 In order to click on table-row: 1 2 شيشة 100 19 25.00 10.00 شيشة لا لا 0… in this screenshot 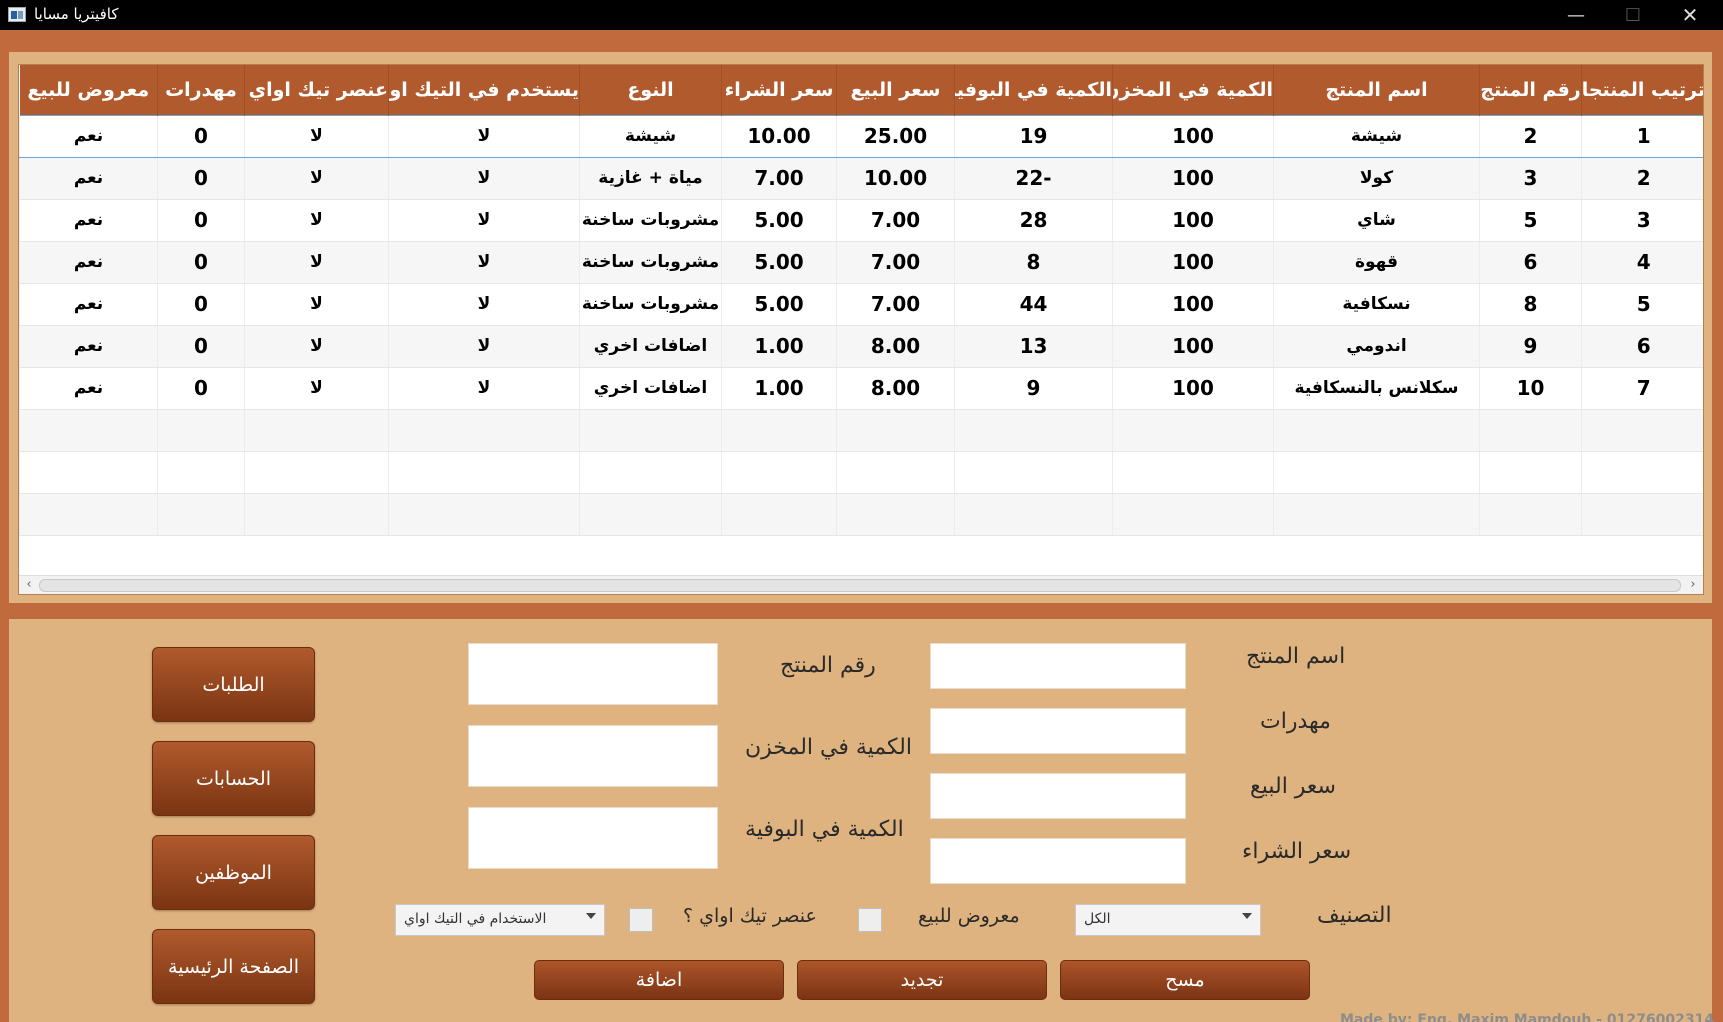, I will do `click(861, 136)`.